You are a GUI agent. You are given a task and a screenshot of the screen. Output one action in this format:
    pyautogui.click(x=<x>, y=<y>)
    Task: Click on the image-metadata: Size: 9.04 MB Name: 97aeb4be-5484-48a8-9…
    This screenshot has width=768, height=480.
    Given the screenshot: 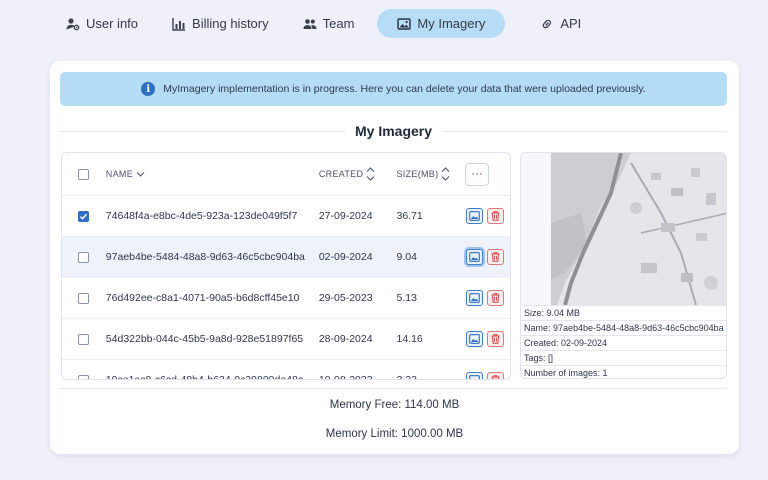 What is the action you would take?
    pyautogui.click(x=623, y=341)
    